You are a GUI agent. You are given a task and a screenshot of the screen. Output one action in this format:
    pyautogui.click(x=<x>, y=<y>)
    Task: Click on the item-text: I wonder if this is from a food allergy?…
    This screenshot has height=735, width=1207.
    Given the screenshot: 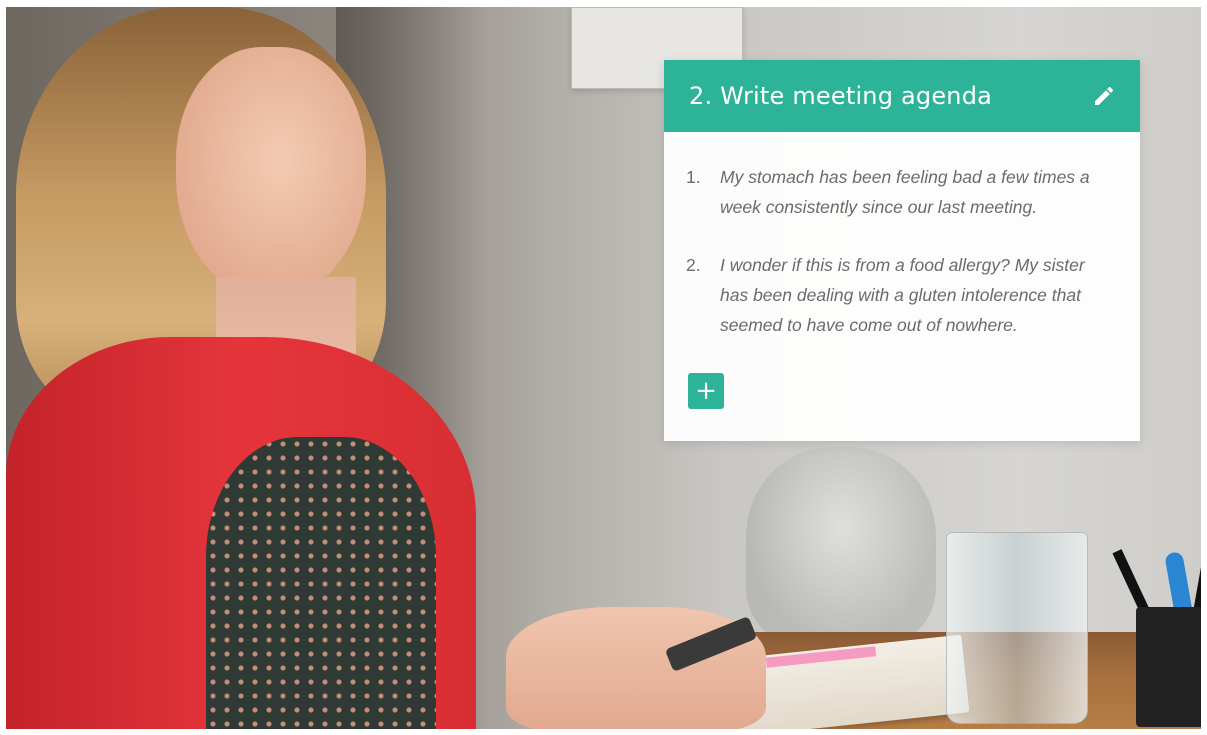 What is the action you would take?
    pyautogui.click(x=902, y=295)
    